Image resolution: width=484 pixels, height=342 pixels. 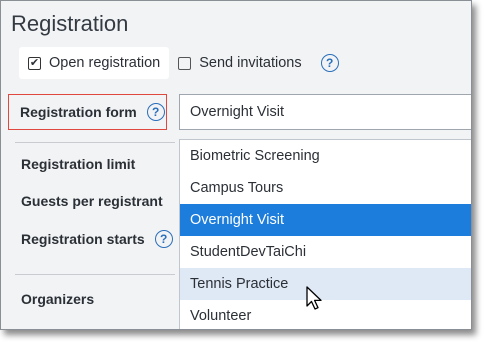 I want to click on checkbox-checked-icon: ✔, so click(x=34, y=63).